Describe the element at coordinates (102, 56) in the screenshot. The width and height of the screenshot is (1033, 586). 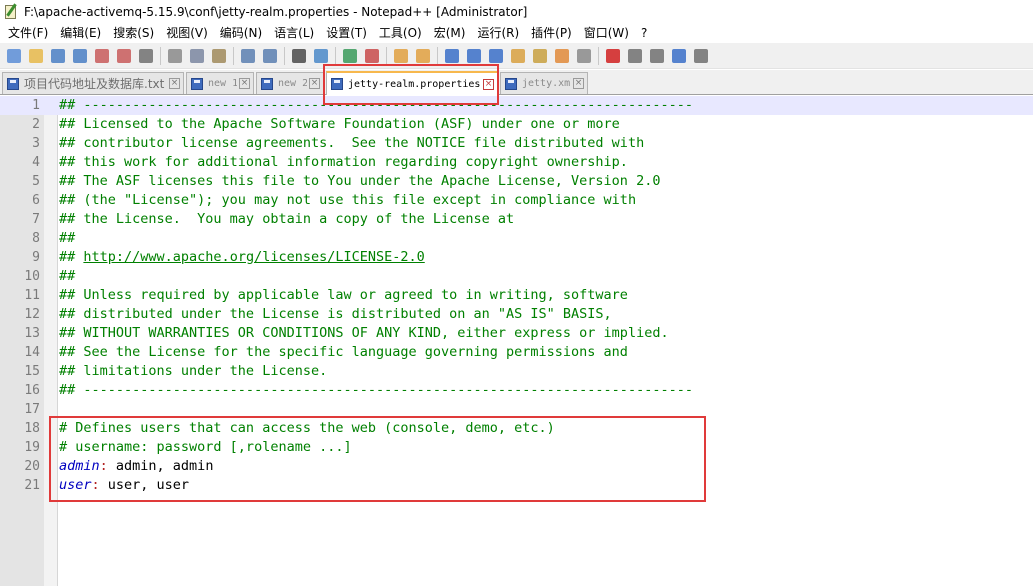
I see `close-icon` at that location.